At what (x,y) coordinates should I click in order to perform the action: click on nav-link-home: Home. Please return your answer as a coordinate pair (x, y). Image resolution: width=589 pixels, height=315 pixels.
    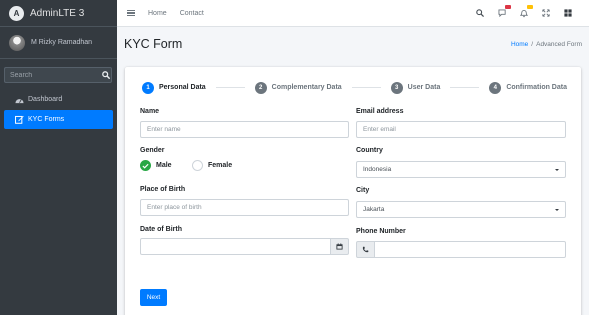
    Looking at the image, I should click on (157, 13).